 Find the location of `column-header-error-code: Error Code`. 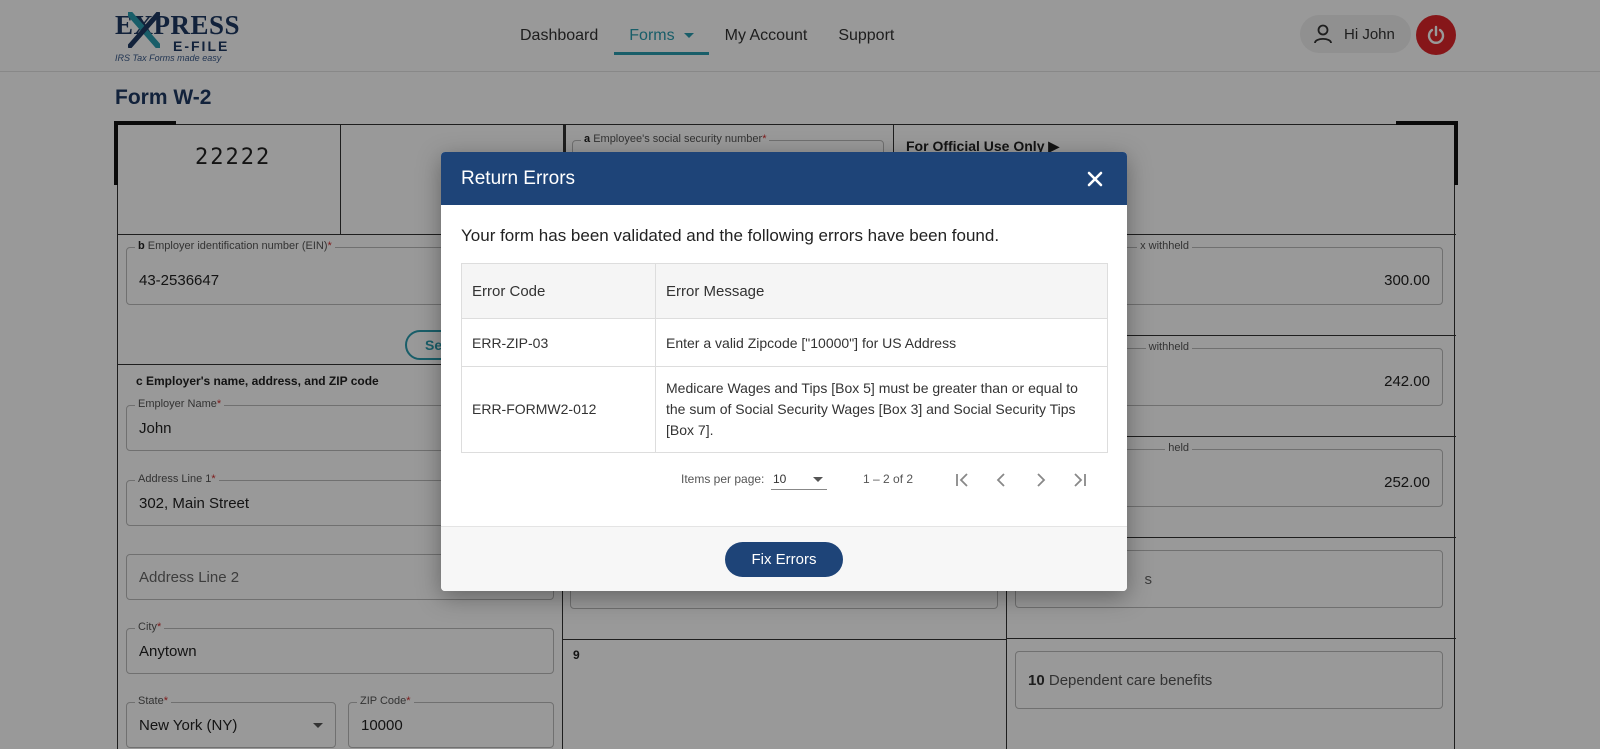

column-header-error-code: Error Code is located at coordinates (558, 291).